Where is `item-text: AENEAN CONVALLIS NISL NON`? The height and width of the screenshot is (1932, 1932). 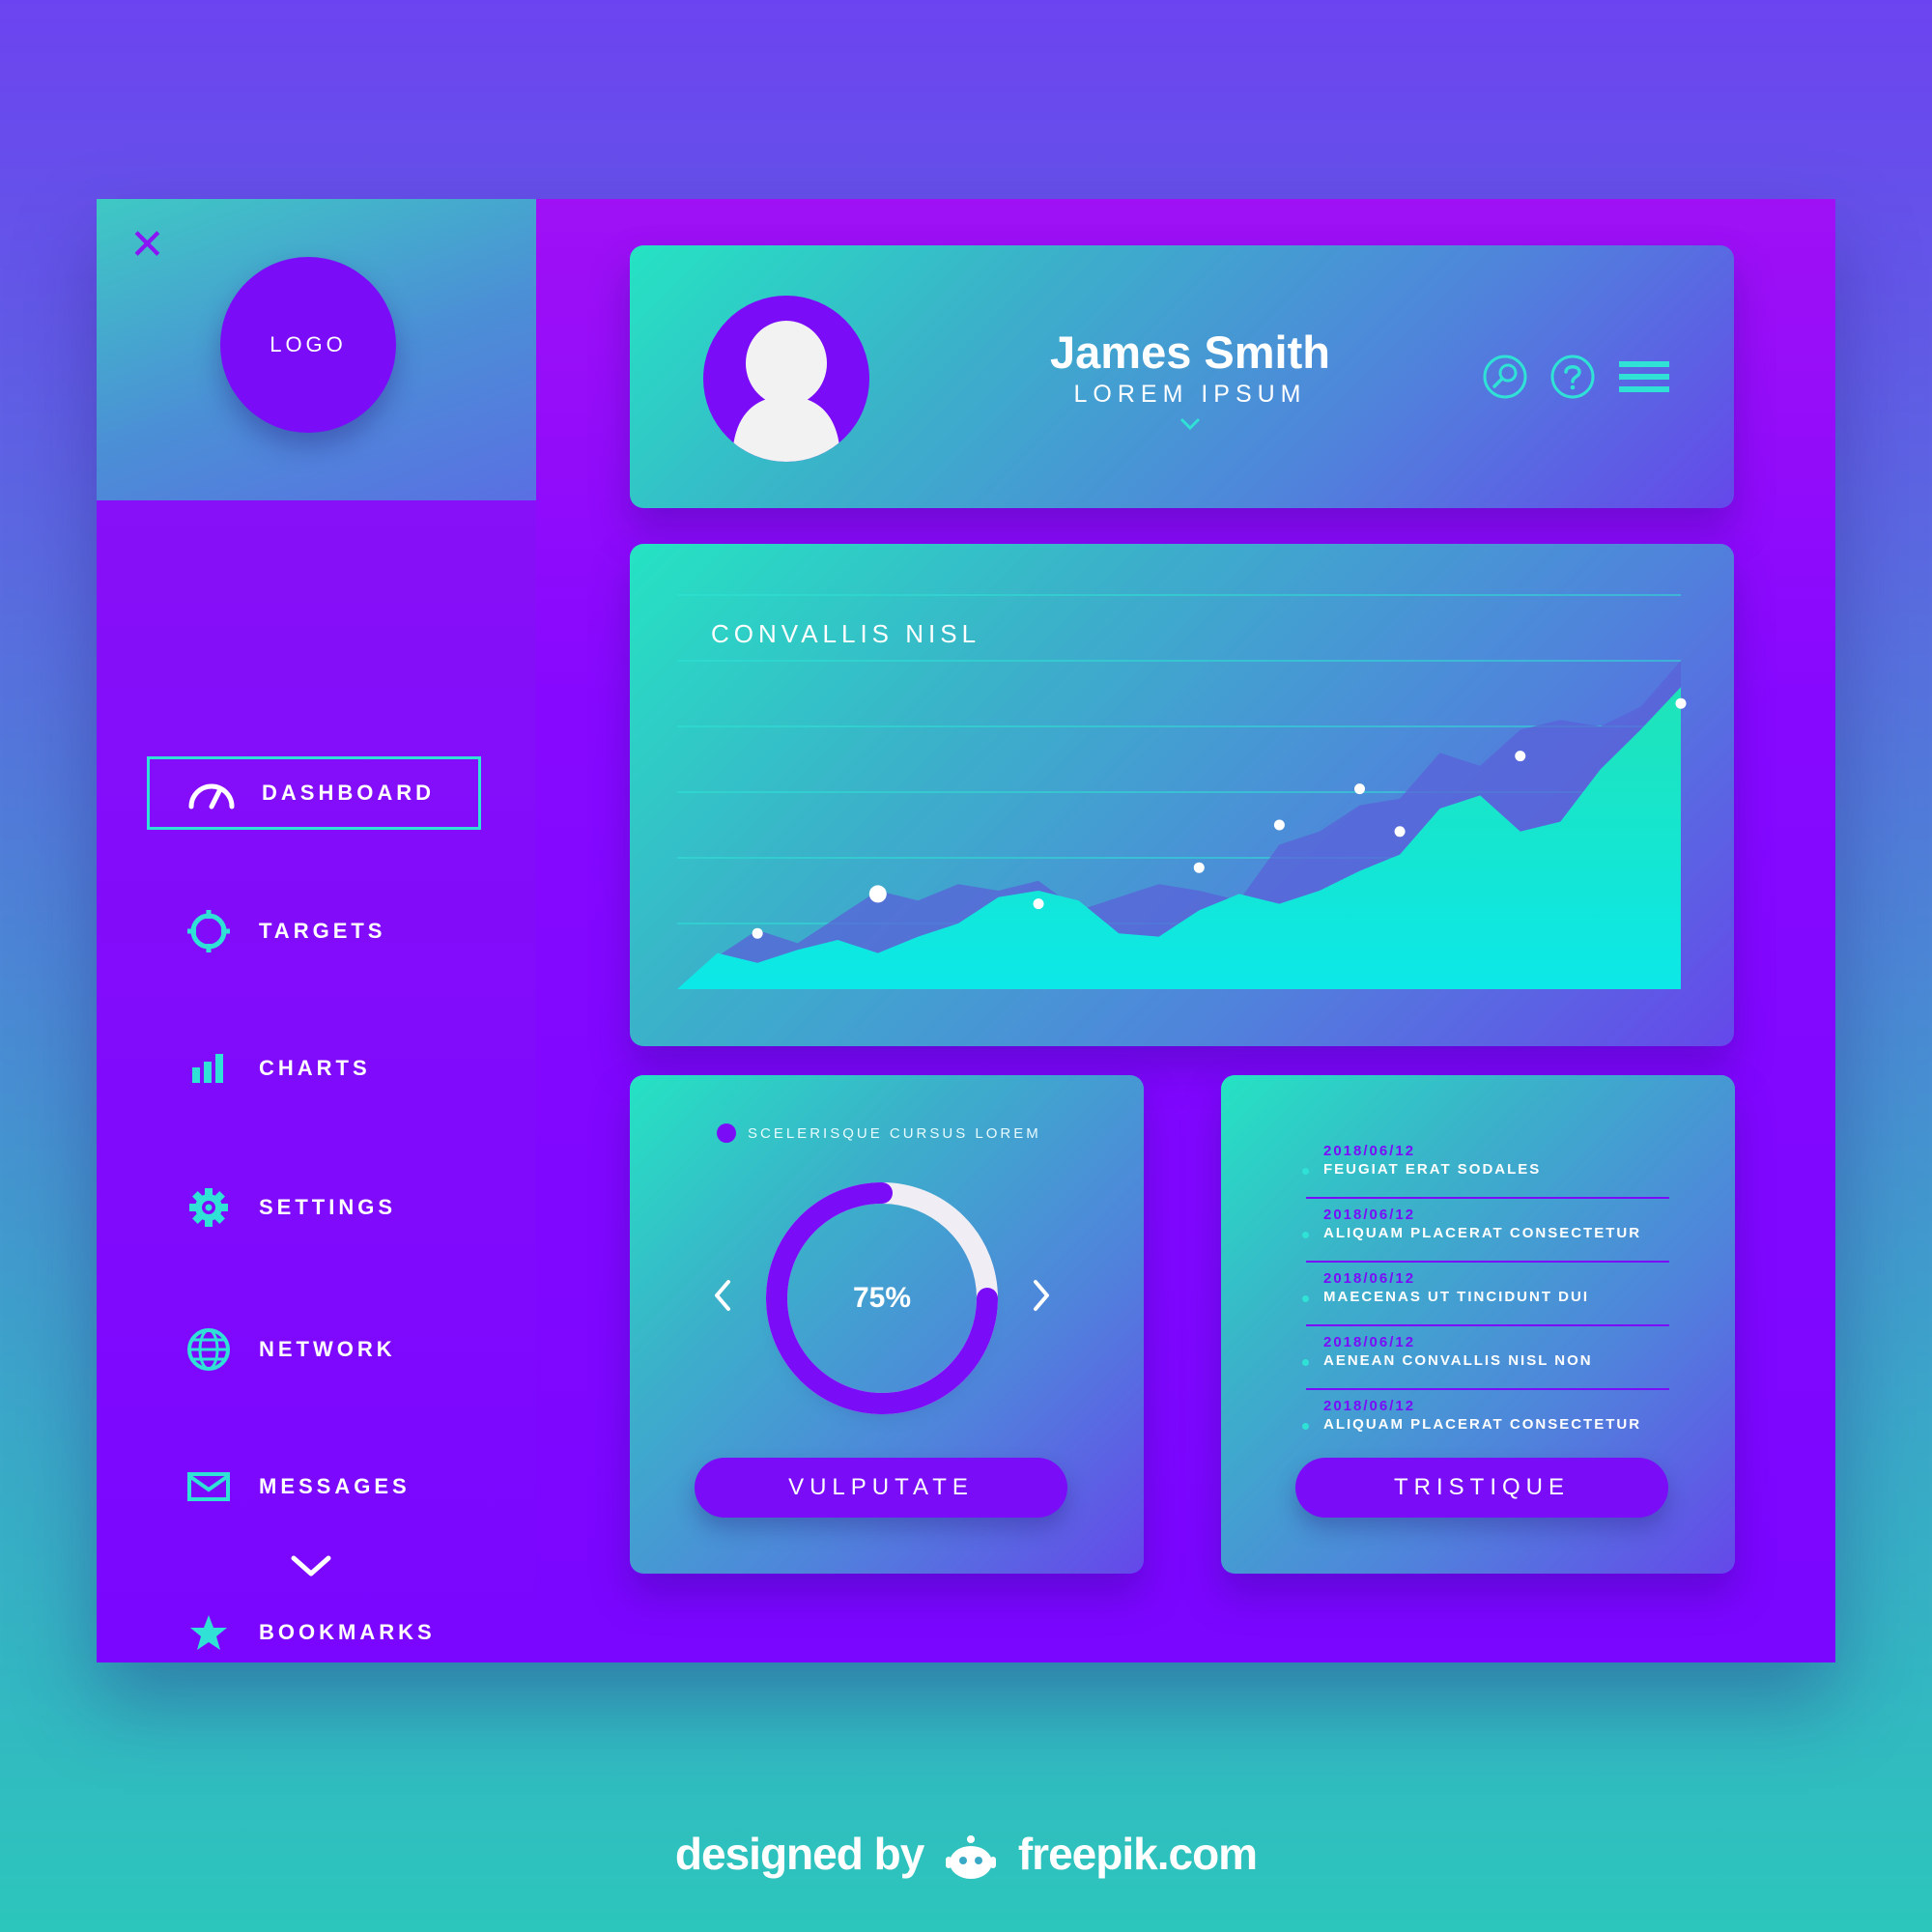 item-text: AENEAN CONVALLIS NISL NON is located at coordinates (1458, 1360).